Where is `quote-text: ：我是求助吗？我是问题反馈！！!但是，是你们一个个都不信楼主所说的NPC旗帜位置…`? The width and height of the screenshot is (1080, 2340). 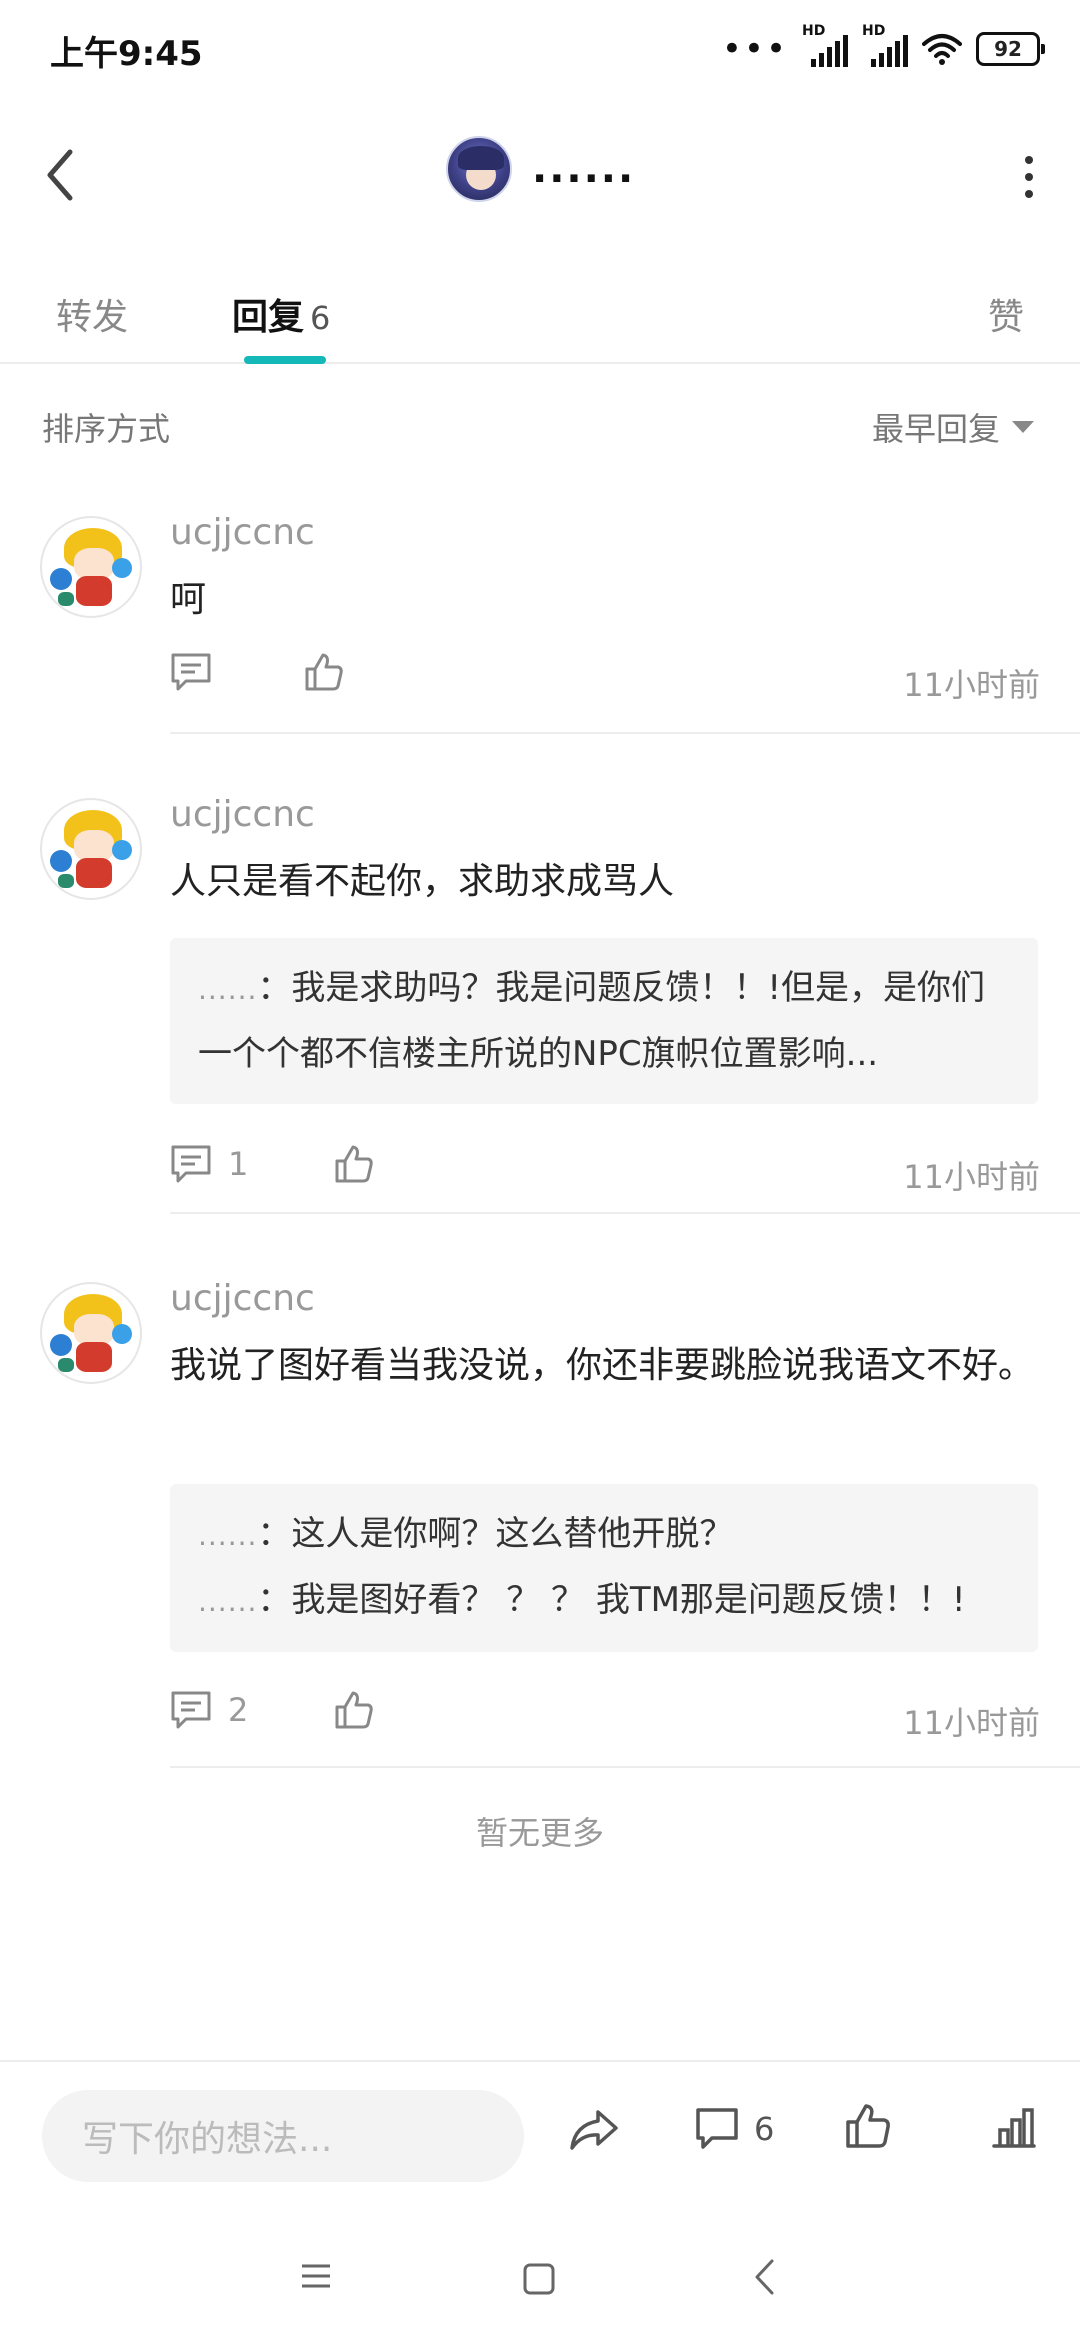
quote-text: ：我是求助吗？我是问题反馈！！!但是，是你们一个个都不信楼主所说的NPC旗帜位置… is located at coordinates (592, 1021).